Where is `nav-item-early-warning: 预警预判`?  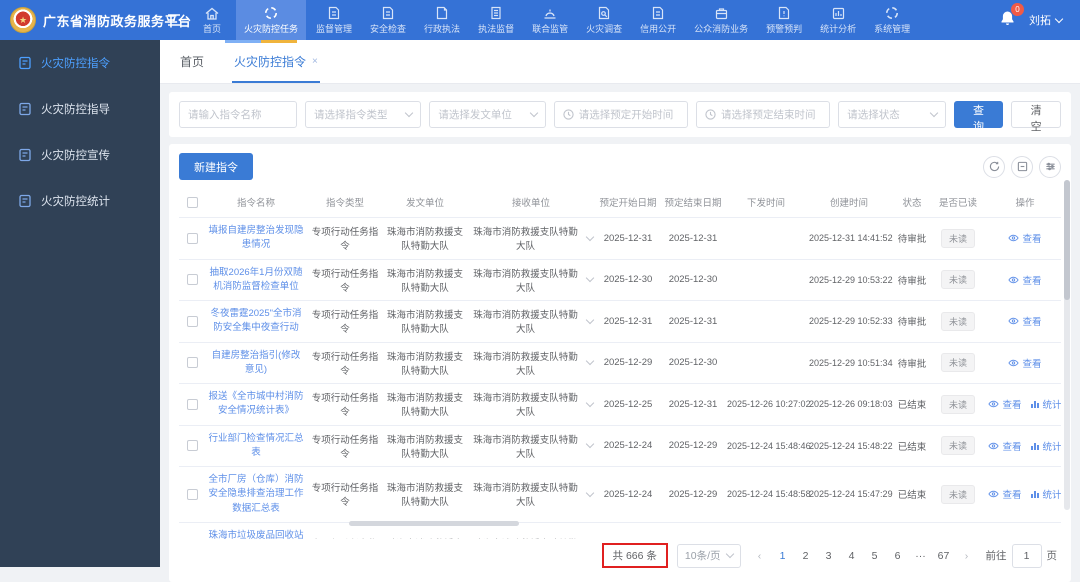 nav-item-early-warning: 预警预判 is located at coordinates (784, 20).